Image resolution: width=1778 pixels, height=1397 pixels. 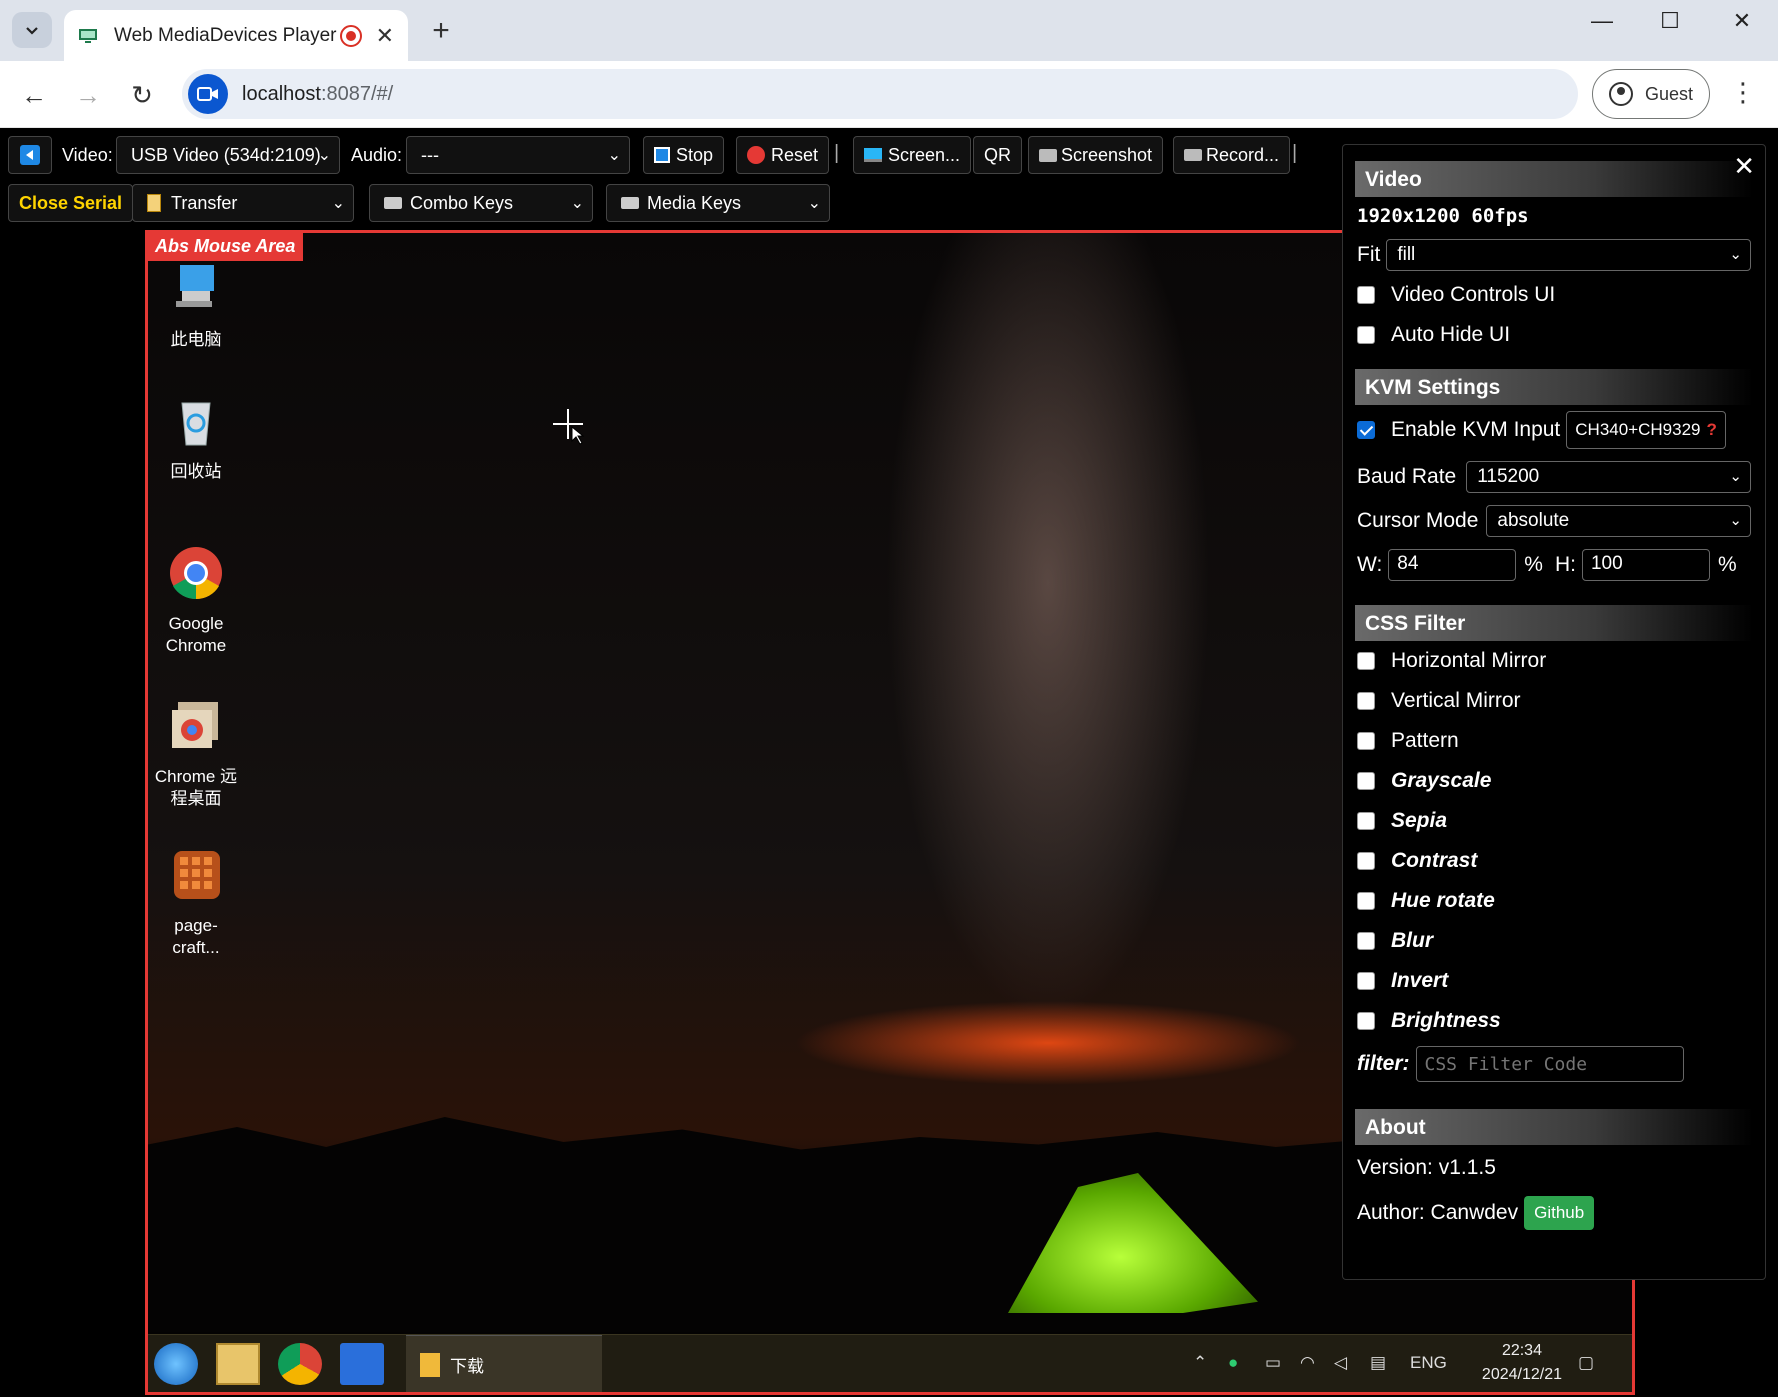 What do you see at coordinates (238, 1364) in the screenshot?
I see `file-explorer-icon` at bounding box center [238, 1364].